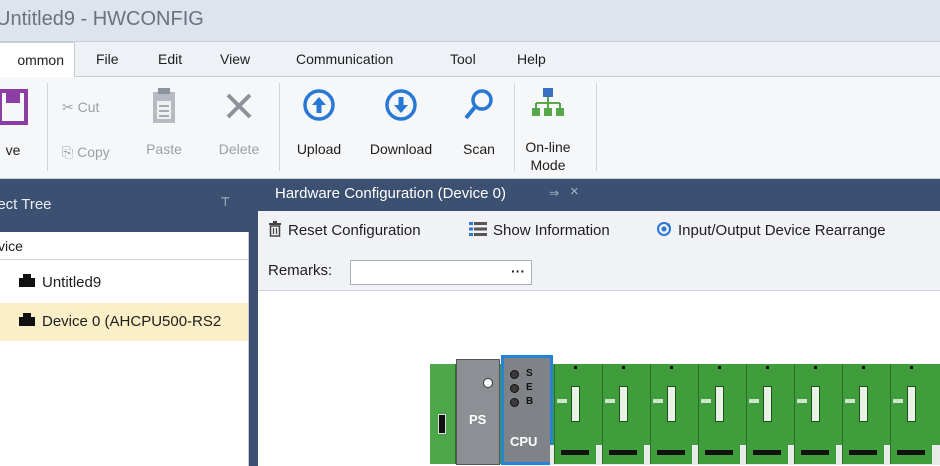  I want to click on cpu-led-b, so click(514, 402).